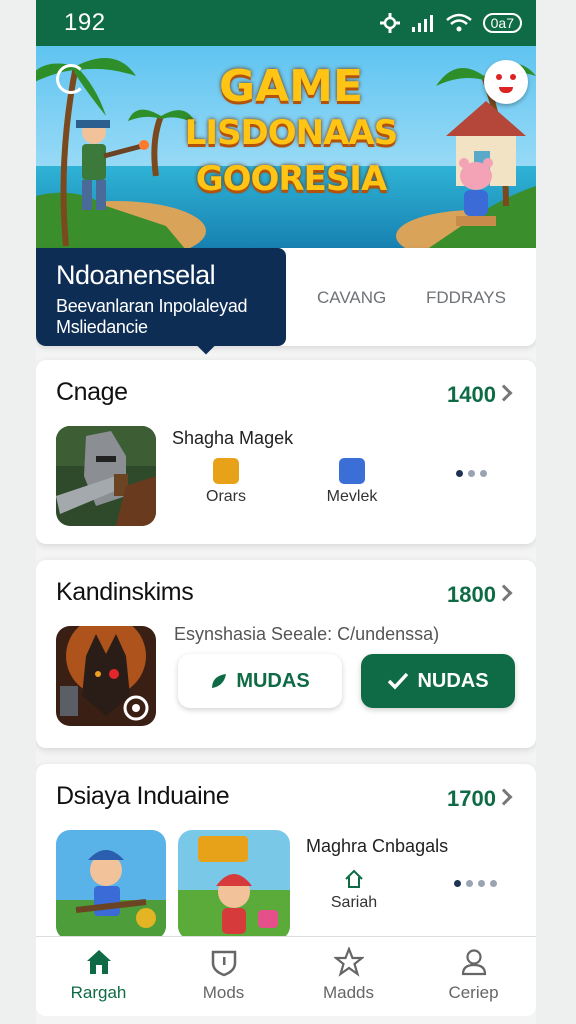 The height and width of the screenshot is (1024, 576). Describe the element at coordinates (219, 681) in the screenshot. I see `leaf-icon` at that location.